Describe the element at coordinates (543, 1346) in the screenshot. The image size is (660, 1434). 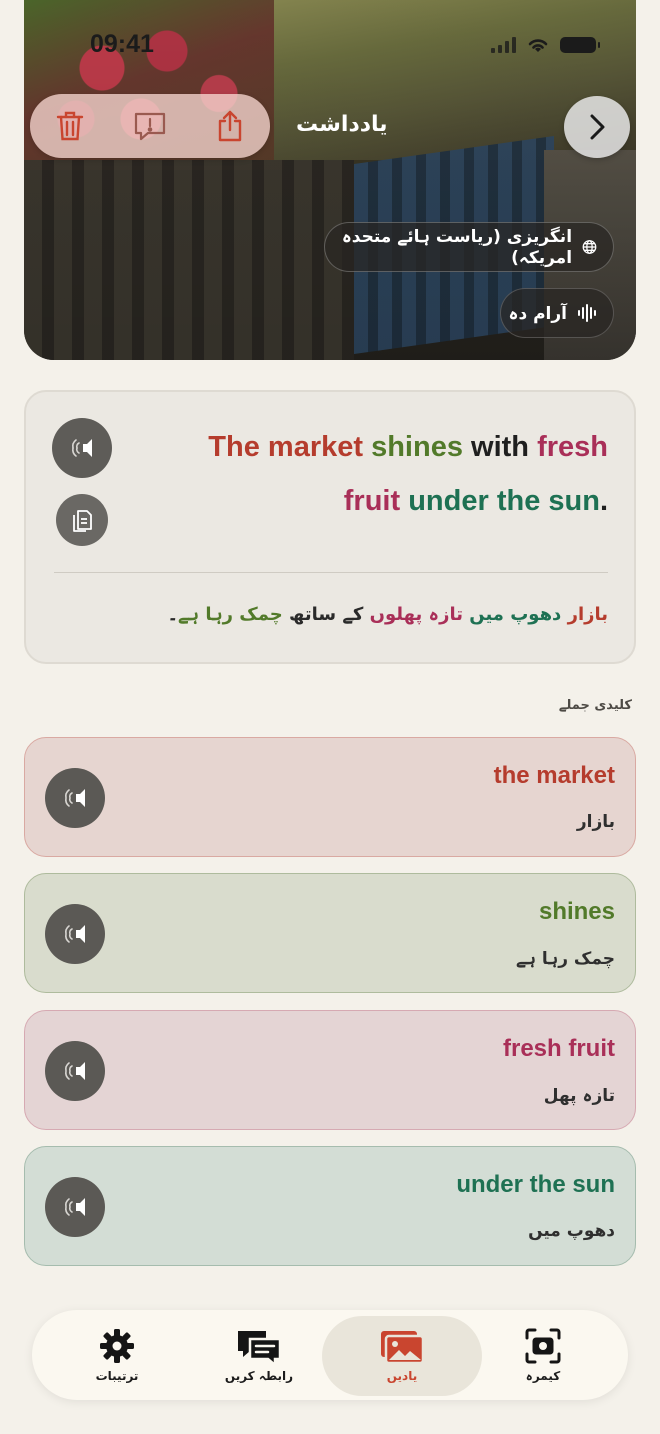
I see `camera-icon` at that location.